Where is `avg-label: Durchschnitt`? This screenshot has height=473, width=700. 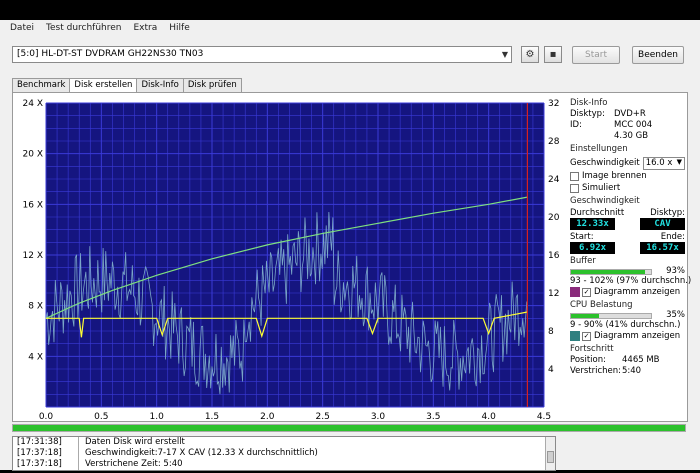 avg-label: Durchschnitt is located at coordinates (597, 213).